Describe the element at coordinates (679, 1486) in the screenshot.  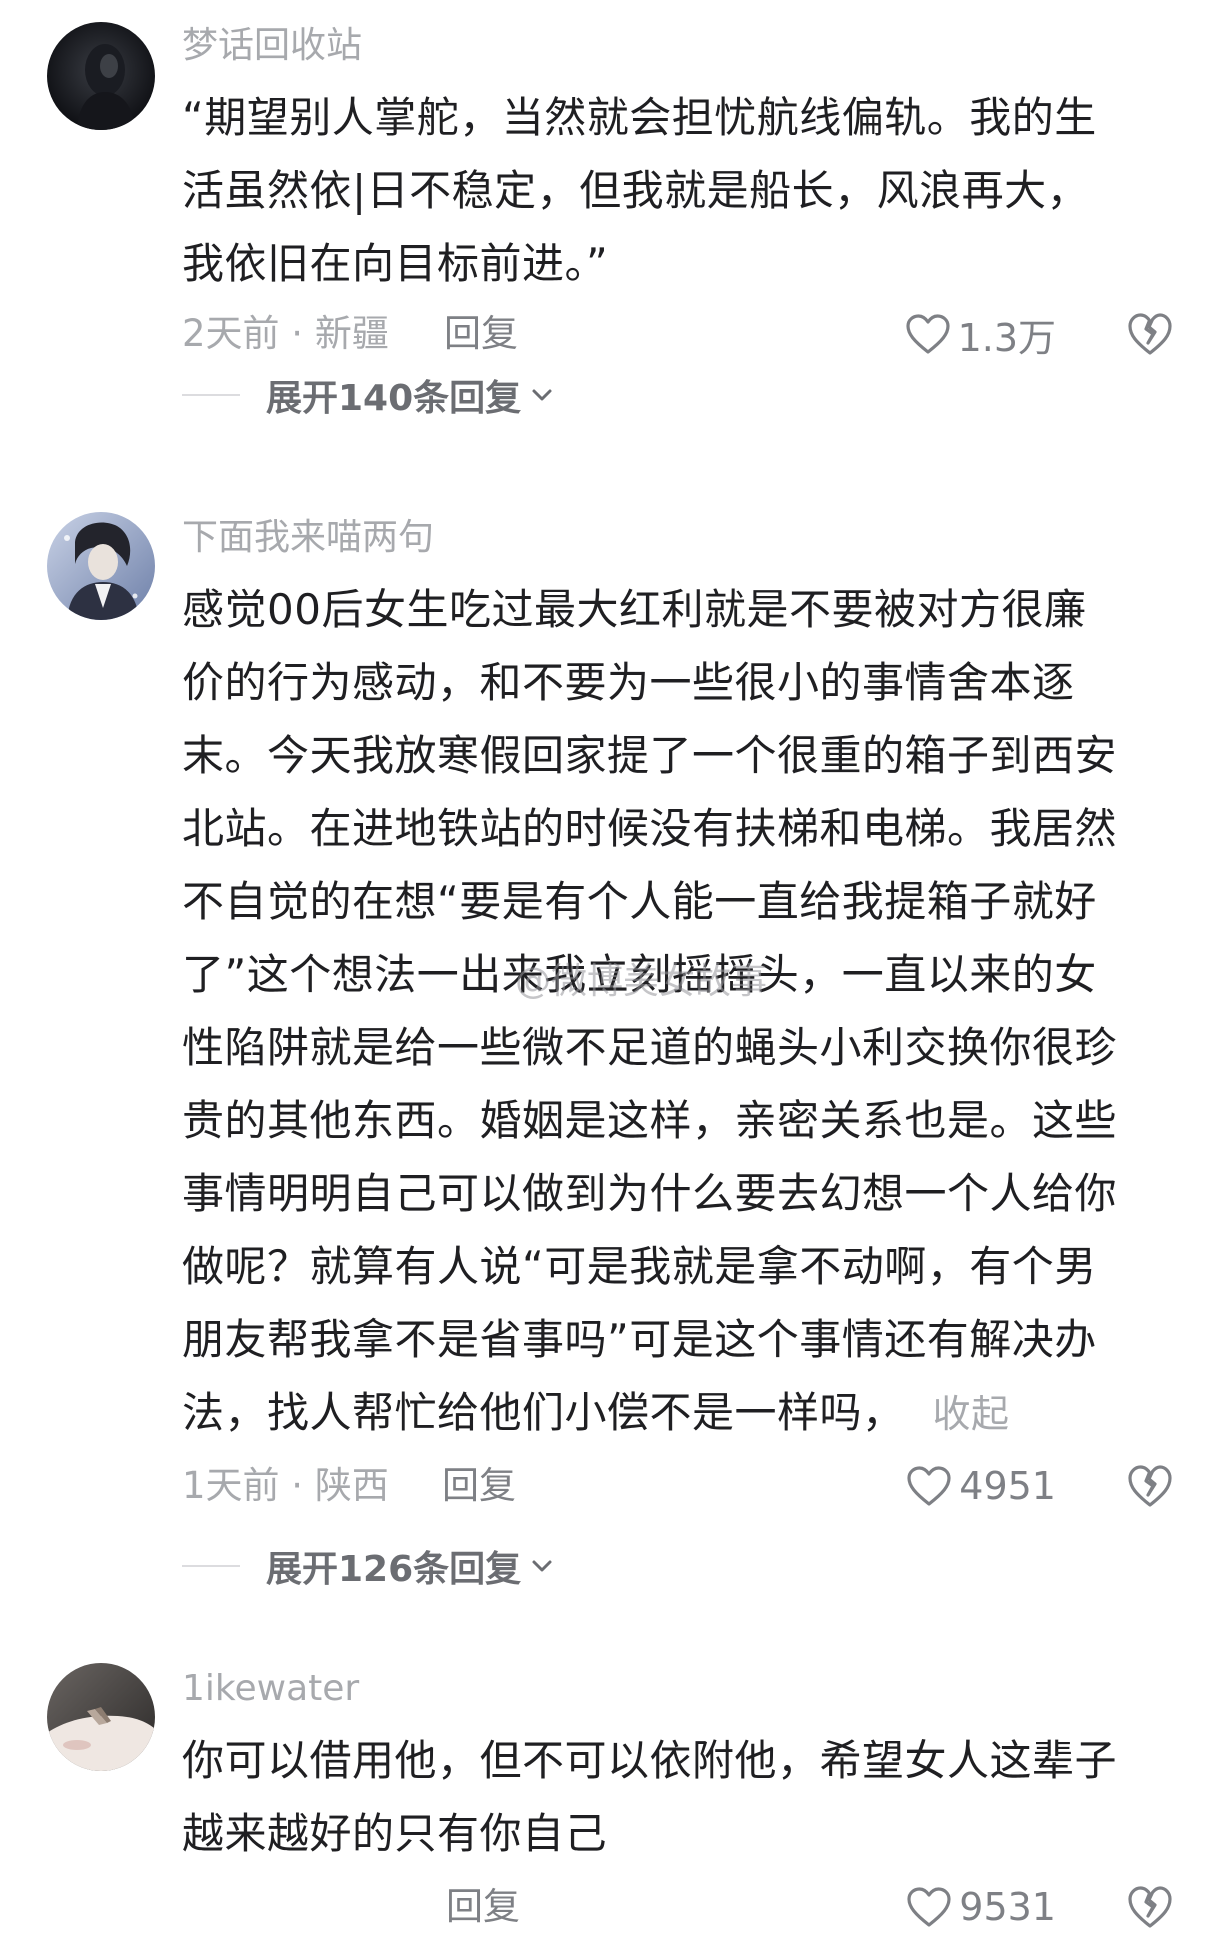
I see `comment-actions: 1天前 · 陕西 回复 4951` at that location.